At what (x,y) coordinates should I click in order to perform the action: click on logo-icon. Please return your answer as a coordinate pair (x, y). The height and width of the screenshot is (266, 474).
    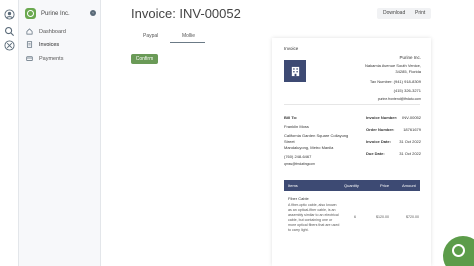
    Looking at the image, I should click on (30, 13).